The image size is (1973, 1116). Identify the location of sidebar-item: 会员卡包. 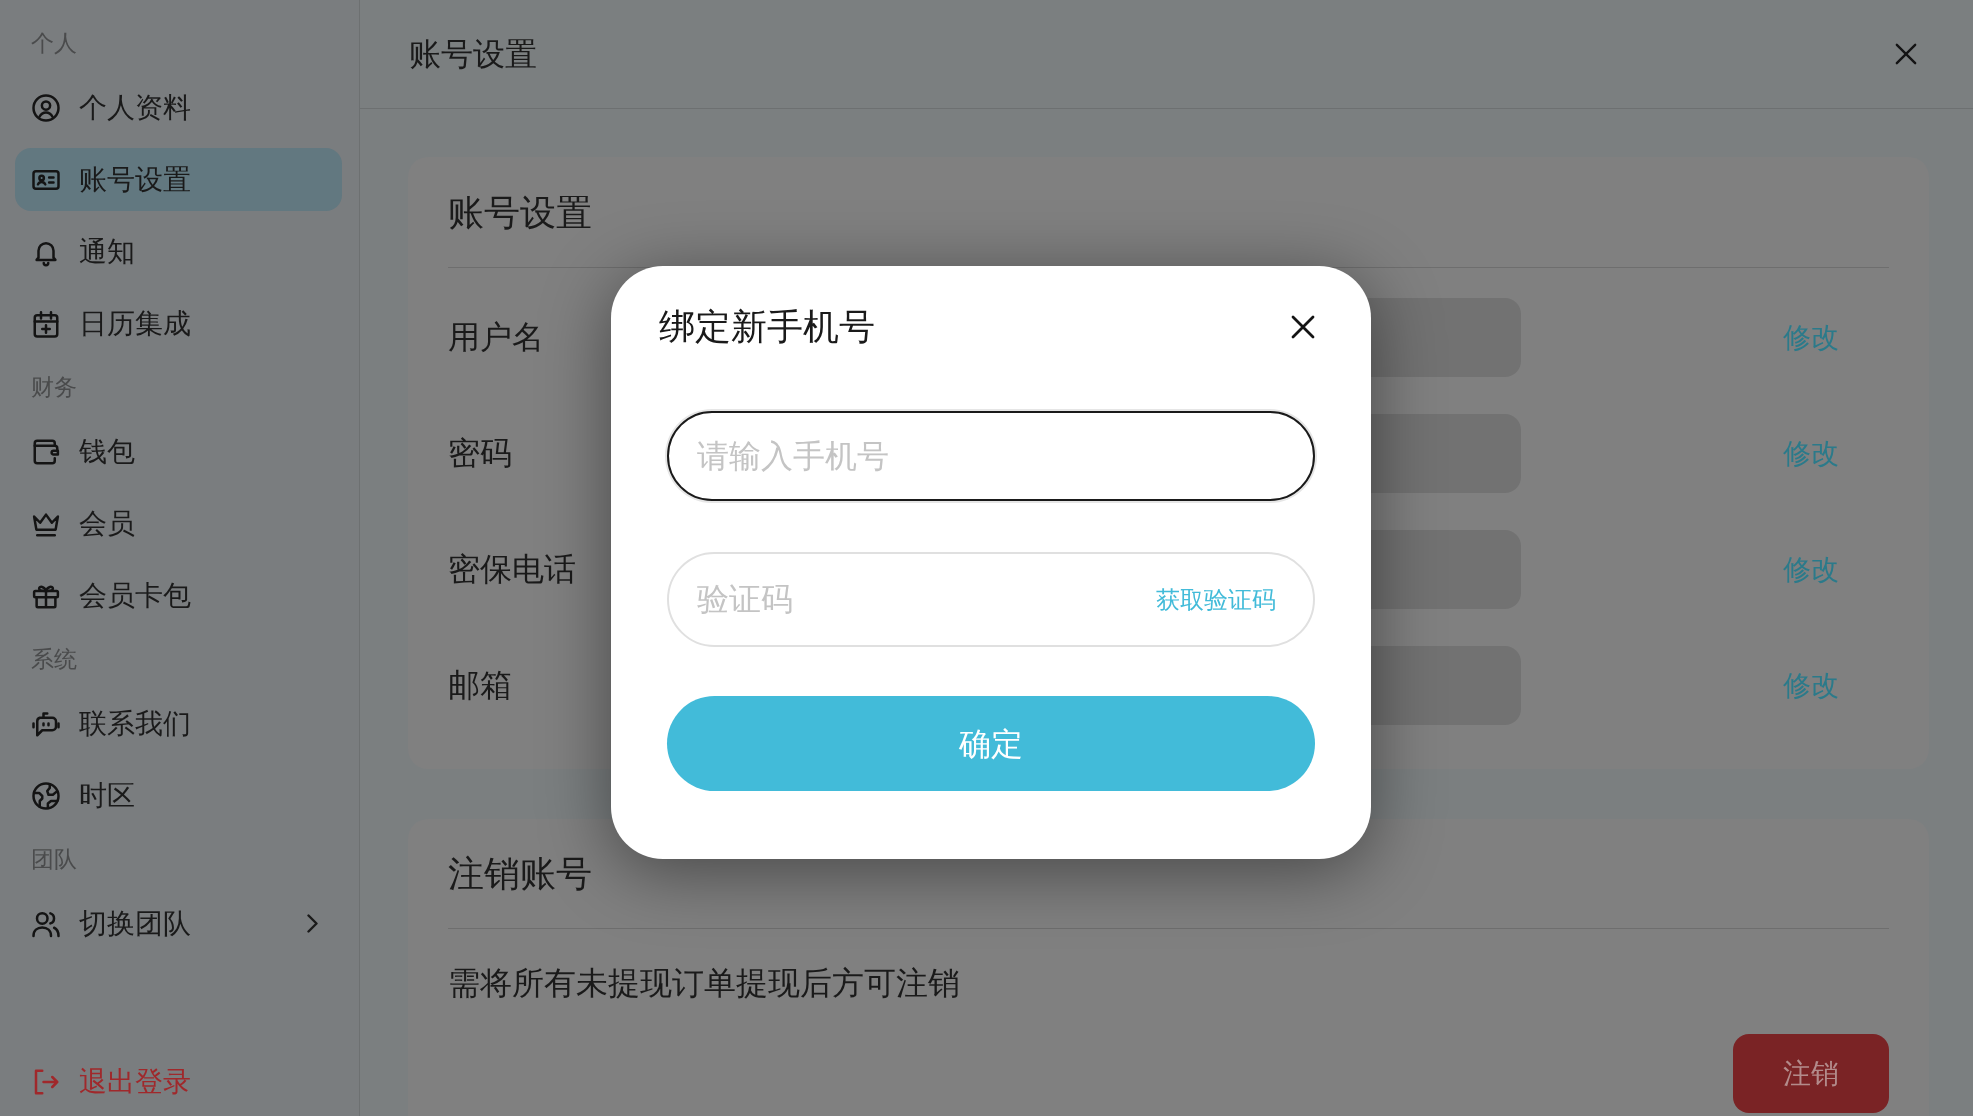
(178, 595).